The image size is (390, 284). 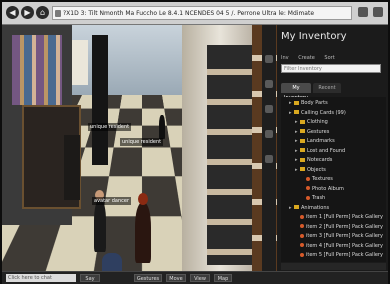 I want to click on row-label: Lost and Found, so click(x=326, y=150).